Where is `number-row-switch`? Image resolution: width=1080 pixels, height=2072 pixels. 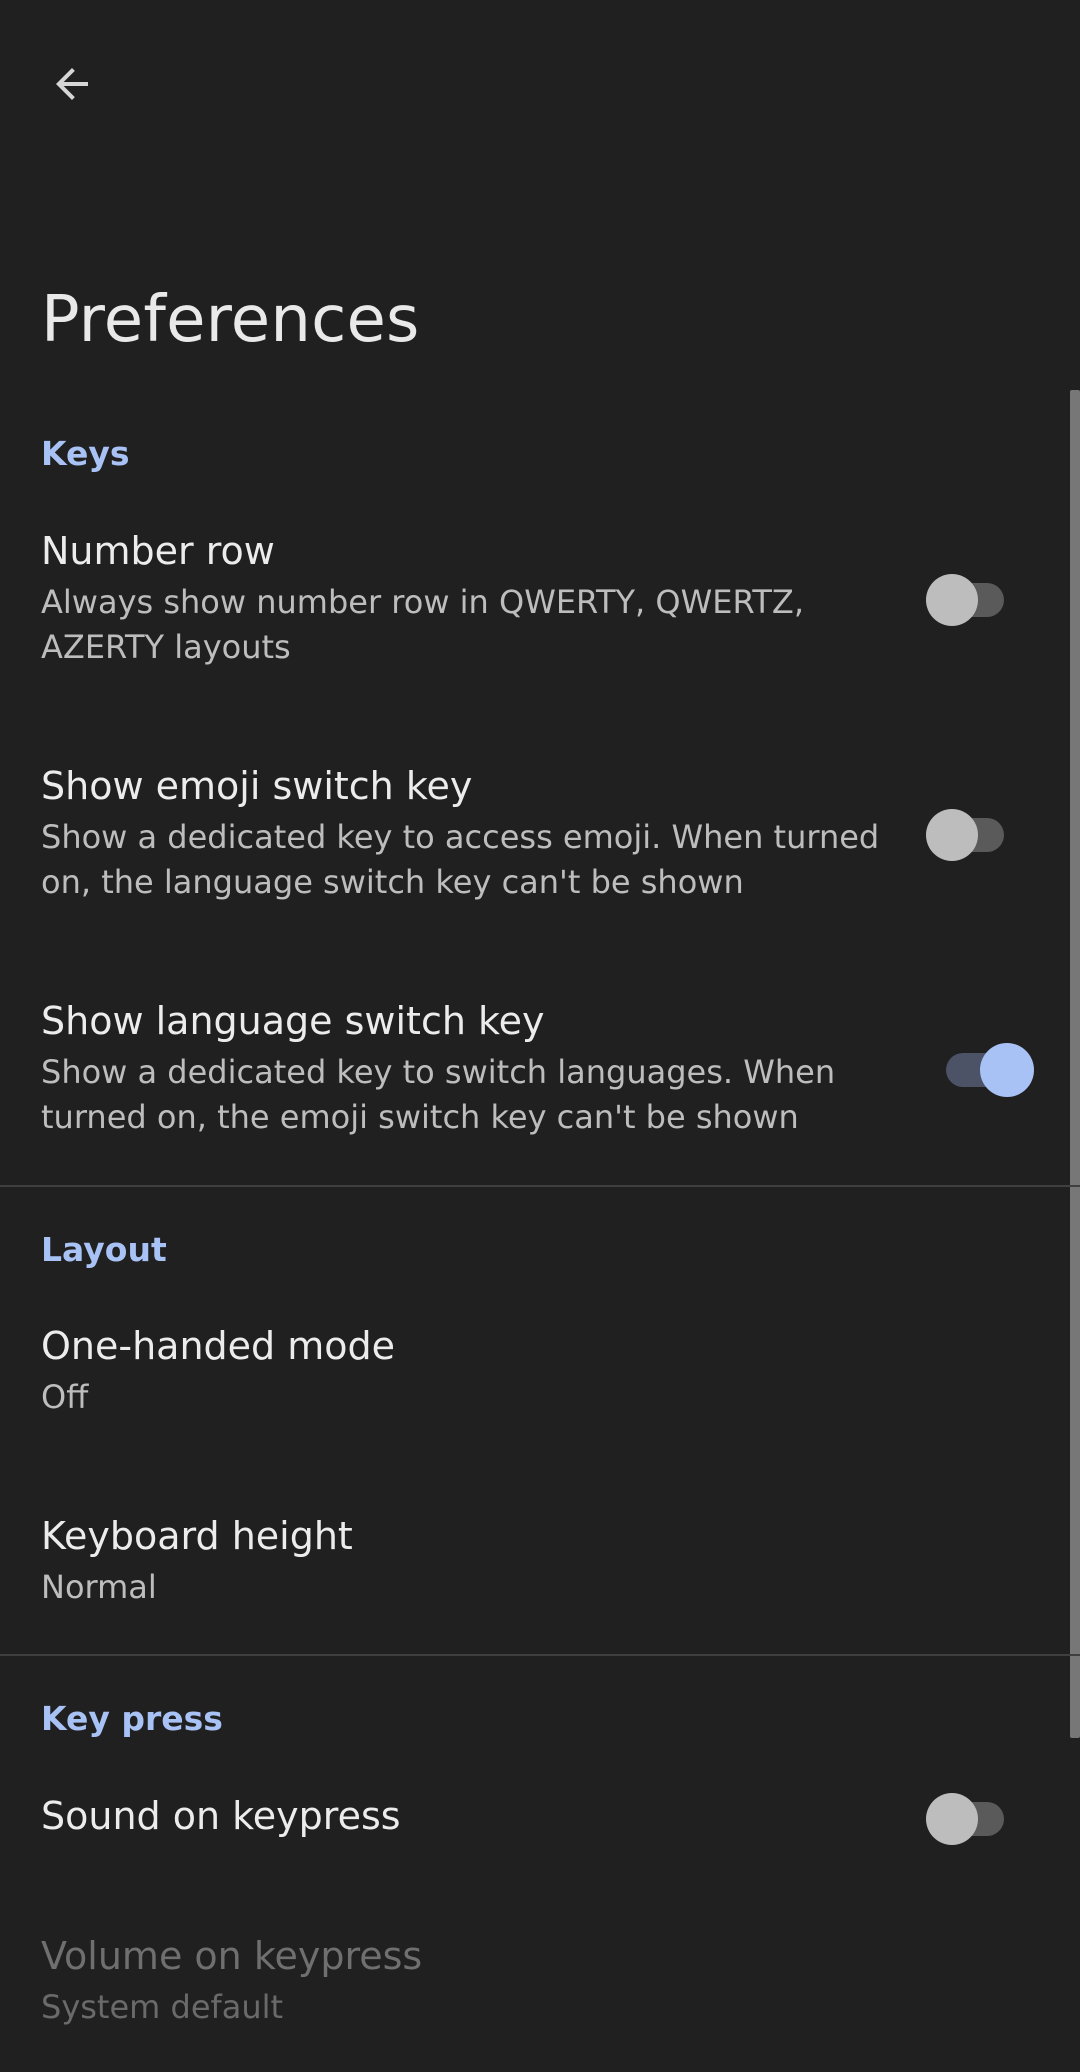
number-row-switch is located at coordinates (968, 596).